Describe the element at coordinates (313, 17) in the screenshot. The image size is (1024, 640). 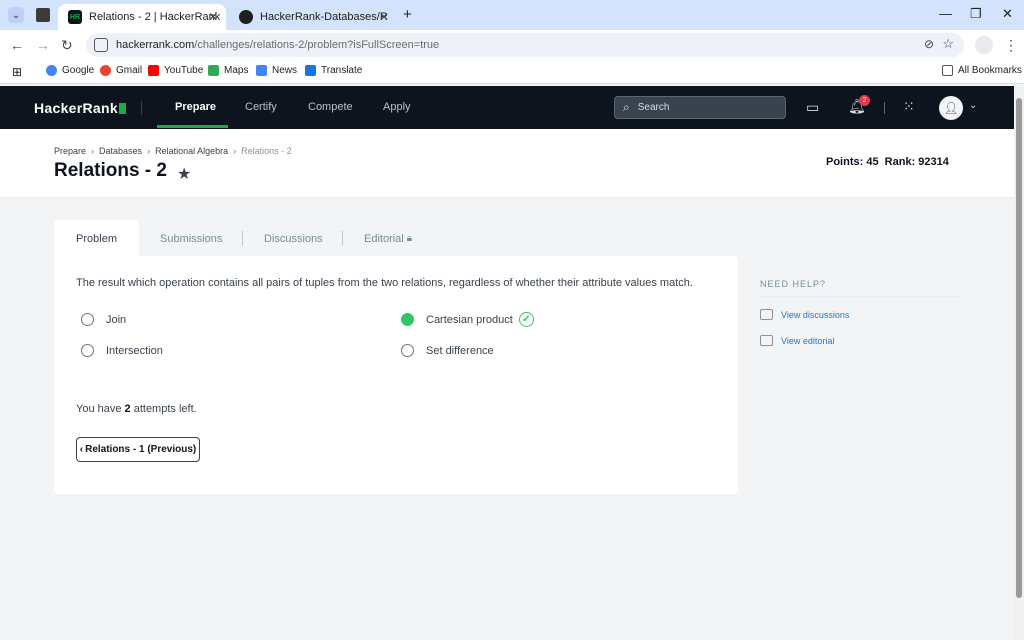
I see `browser-tab: HackerRank-Databases/Relatio ✕` at that location.